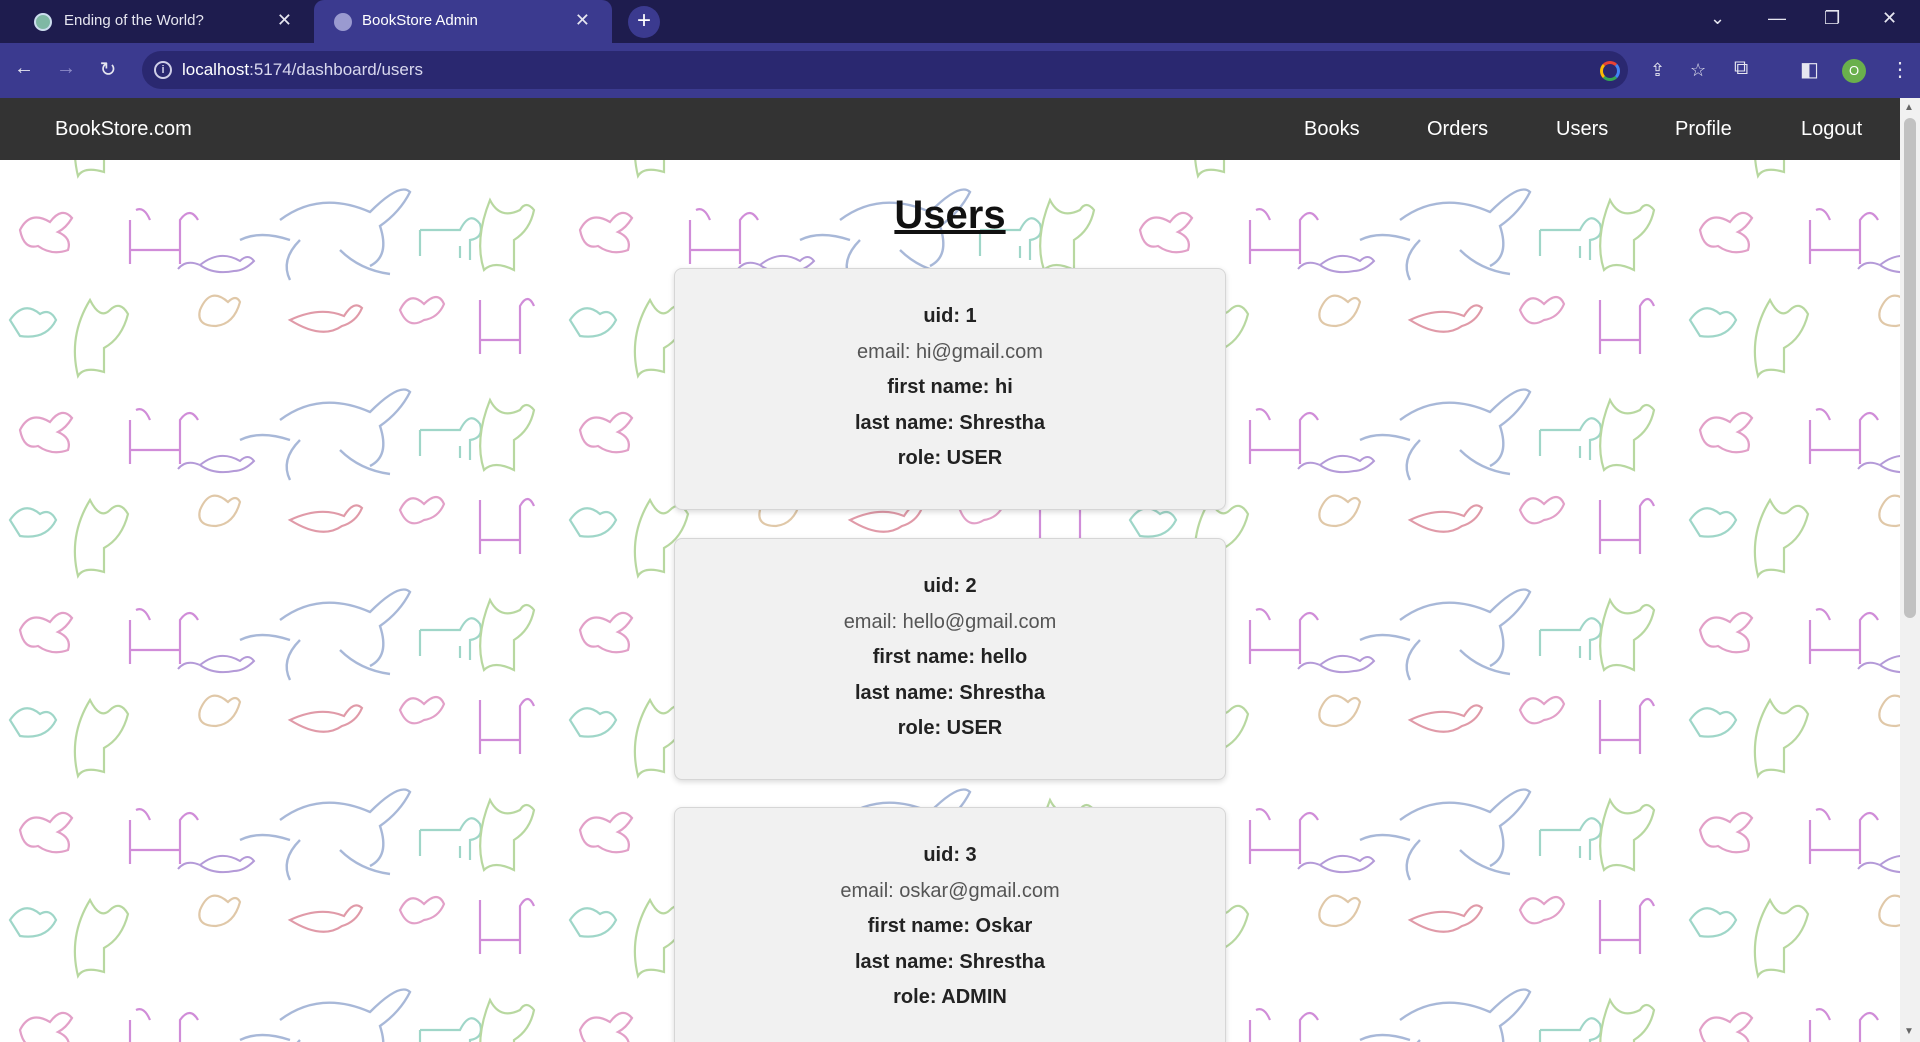 The width and height of the screenshot is (1920, 1042). I want to click on user-email: email: hi@gmail.com, so click(950, 352).